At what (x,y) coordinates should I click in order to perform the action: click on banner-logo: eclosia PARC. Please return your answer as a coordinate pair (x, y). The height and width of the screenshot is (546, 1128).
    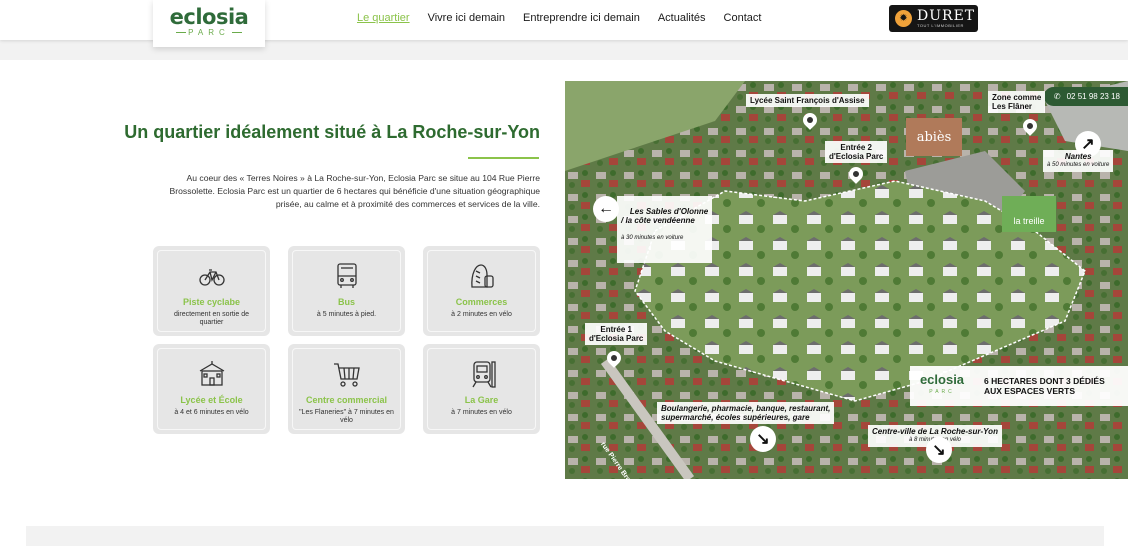
    Looking at the image, I should click on (942, 386).